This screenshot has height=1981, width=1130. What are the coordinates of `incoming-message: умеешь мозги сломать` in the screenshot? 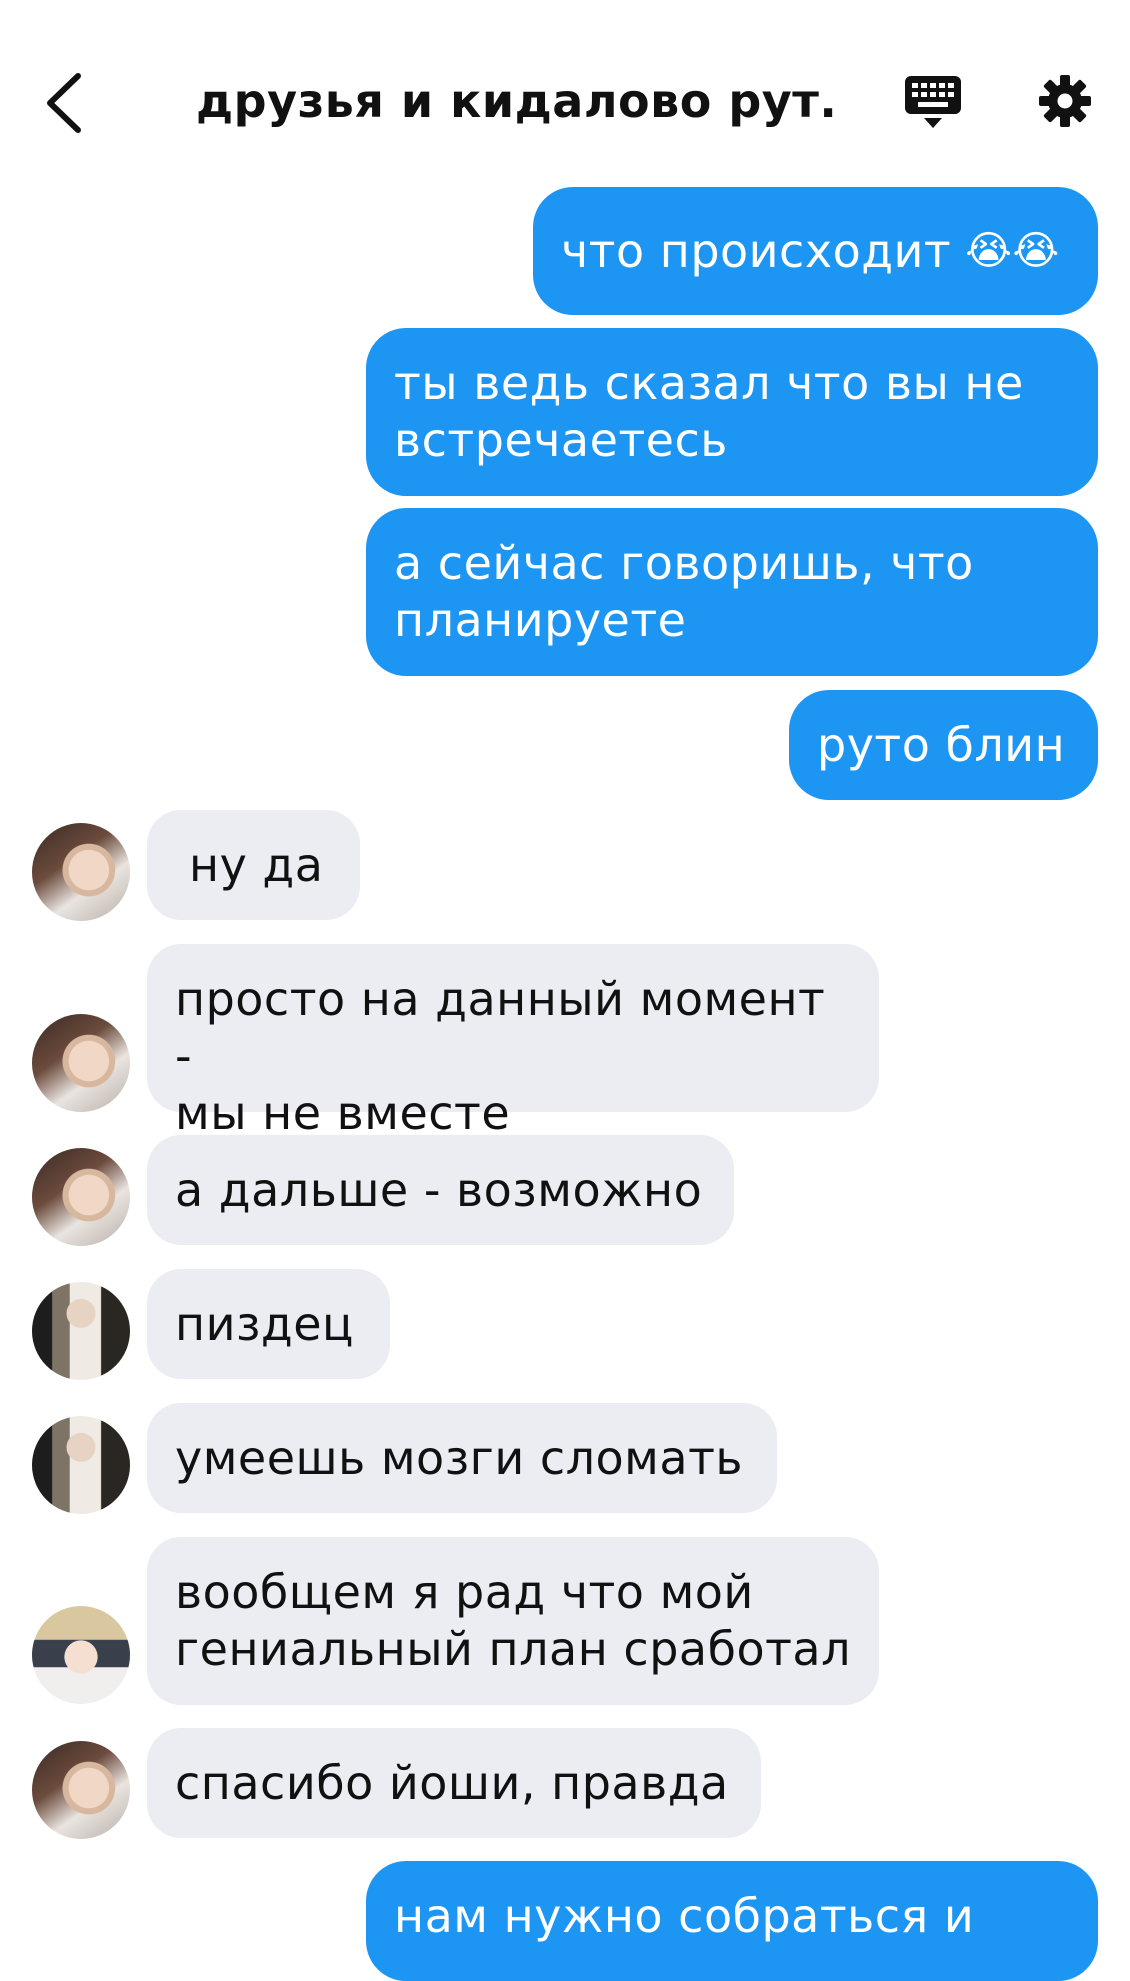 It's located at (462, 1458).